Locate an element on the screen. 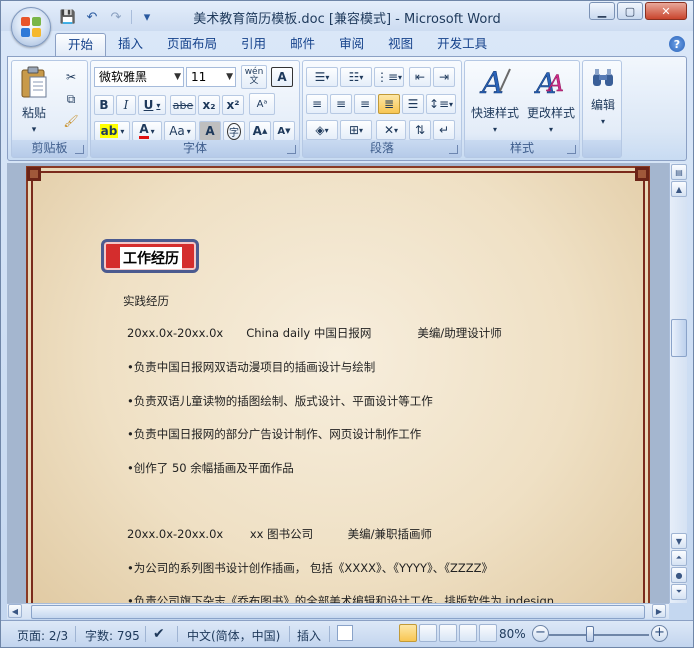  word-count-status: 字数: 795 is located at coordinates (112, 635).